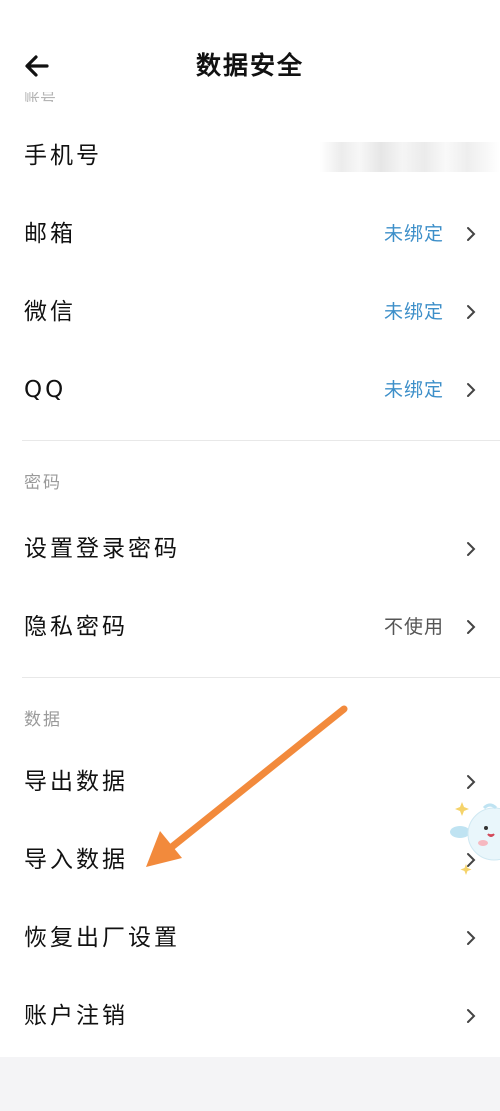 The image size is (500, 1111). Describe the element at coordinates (76, 1016) in the screenshot. I see `row-label: 账户注销` at that location.